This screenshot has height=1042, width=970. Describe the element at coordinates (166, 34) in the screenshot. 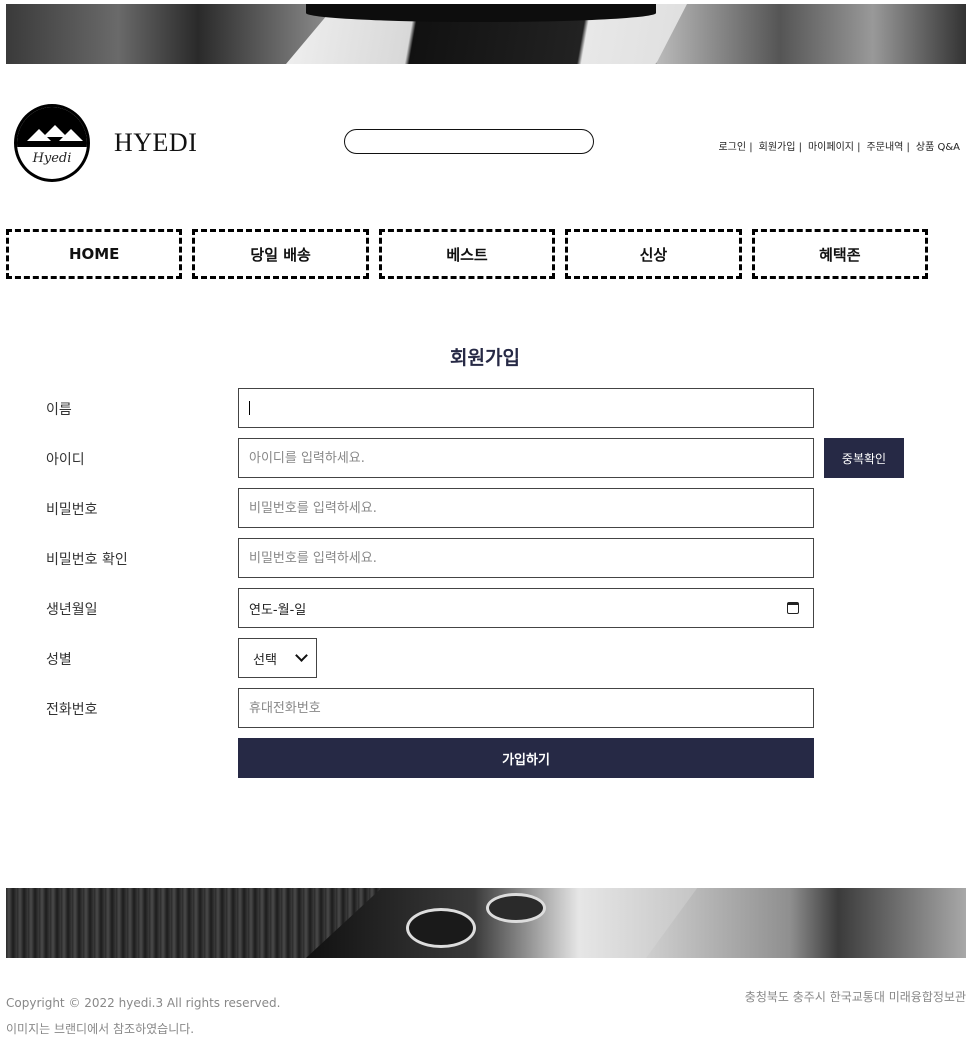

I see `banner-photo-street` at that location.